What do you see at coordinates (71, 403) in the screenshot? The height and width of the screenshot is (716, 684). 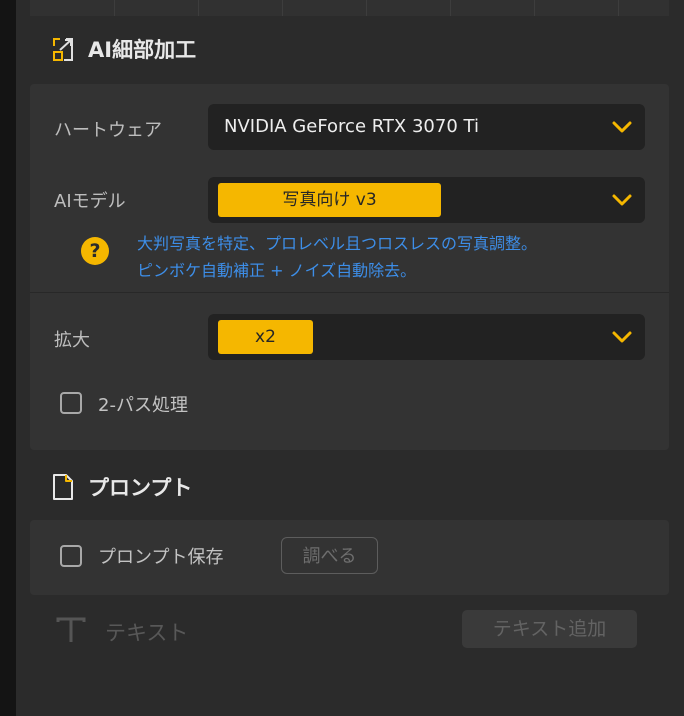 I see `two-pass-checkbox` at bounding box center [71, 403].